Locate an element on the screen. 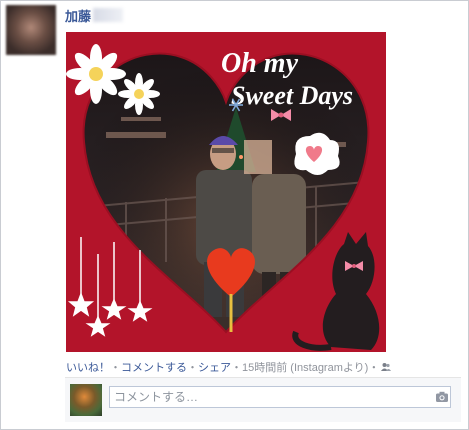 This screenshot has height=430, width=469. comment-link: コメントする is located at coordinates (154, 368).